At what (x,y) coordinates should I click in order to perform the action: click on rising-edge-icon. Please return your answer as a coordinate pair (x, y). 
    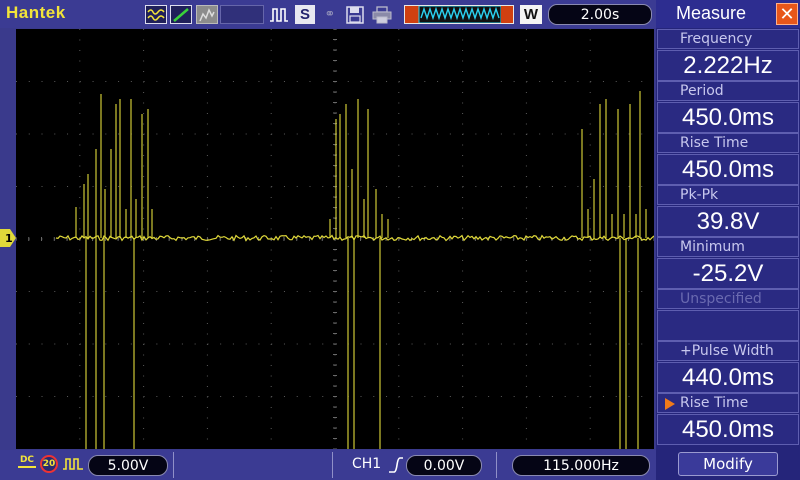
    Looking at the image, I should click on (396, 465).